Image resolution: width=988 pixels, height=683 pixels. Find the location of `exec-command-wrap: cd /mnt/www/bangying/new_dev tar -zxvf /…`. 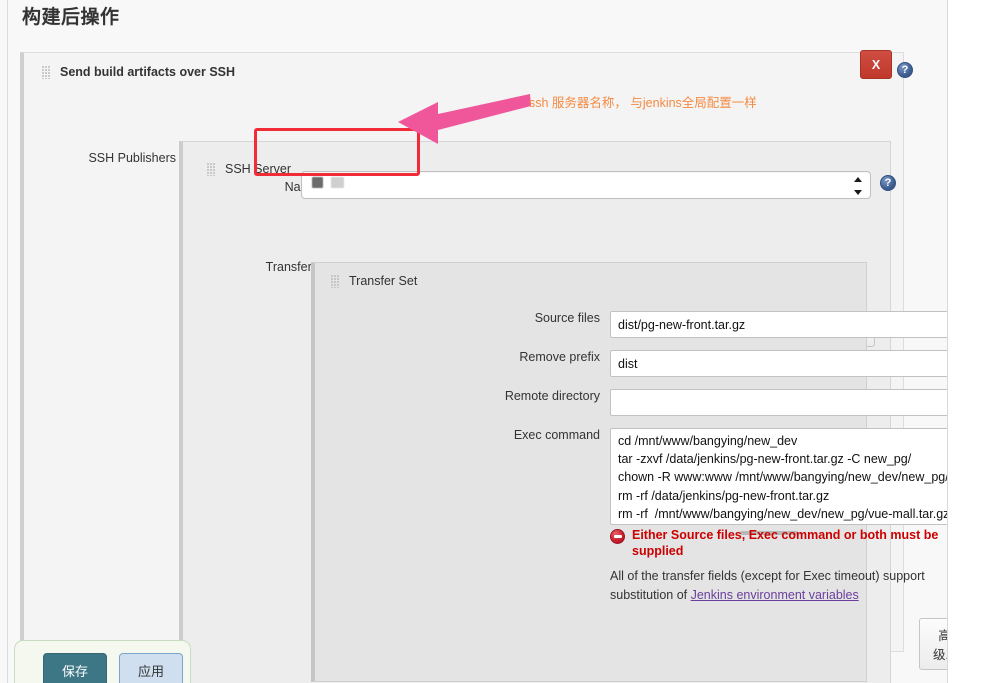

exec-command-wrap: cd /mnt/www/bangying/new_dev tar -zxvf /… is located at coordinates (778, 481).